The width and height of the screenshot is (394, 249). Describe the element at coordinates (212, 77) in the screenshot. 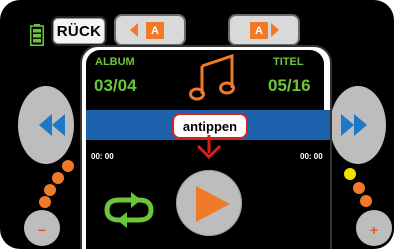

I see `music-note-icon` at that location.